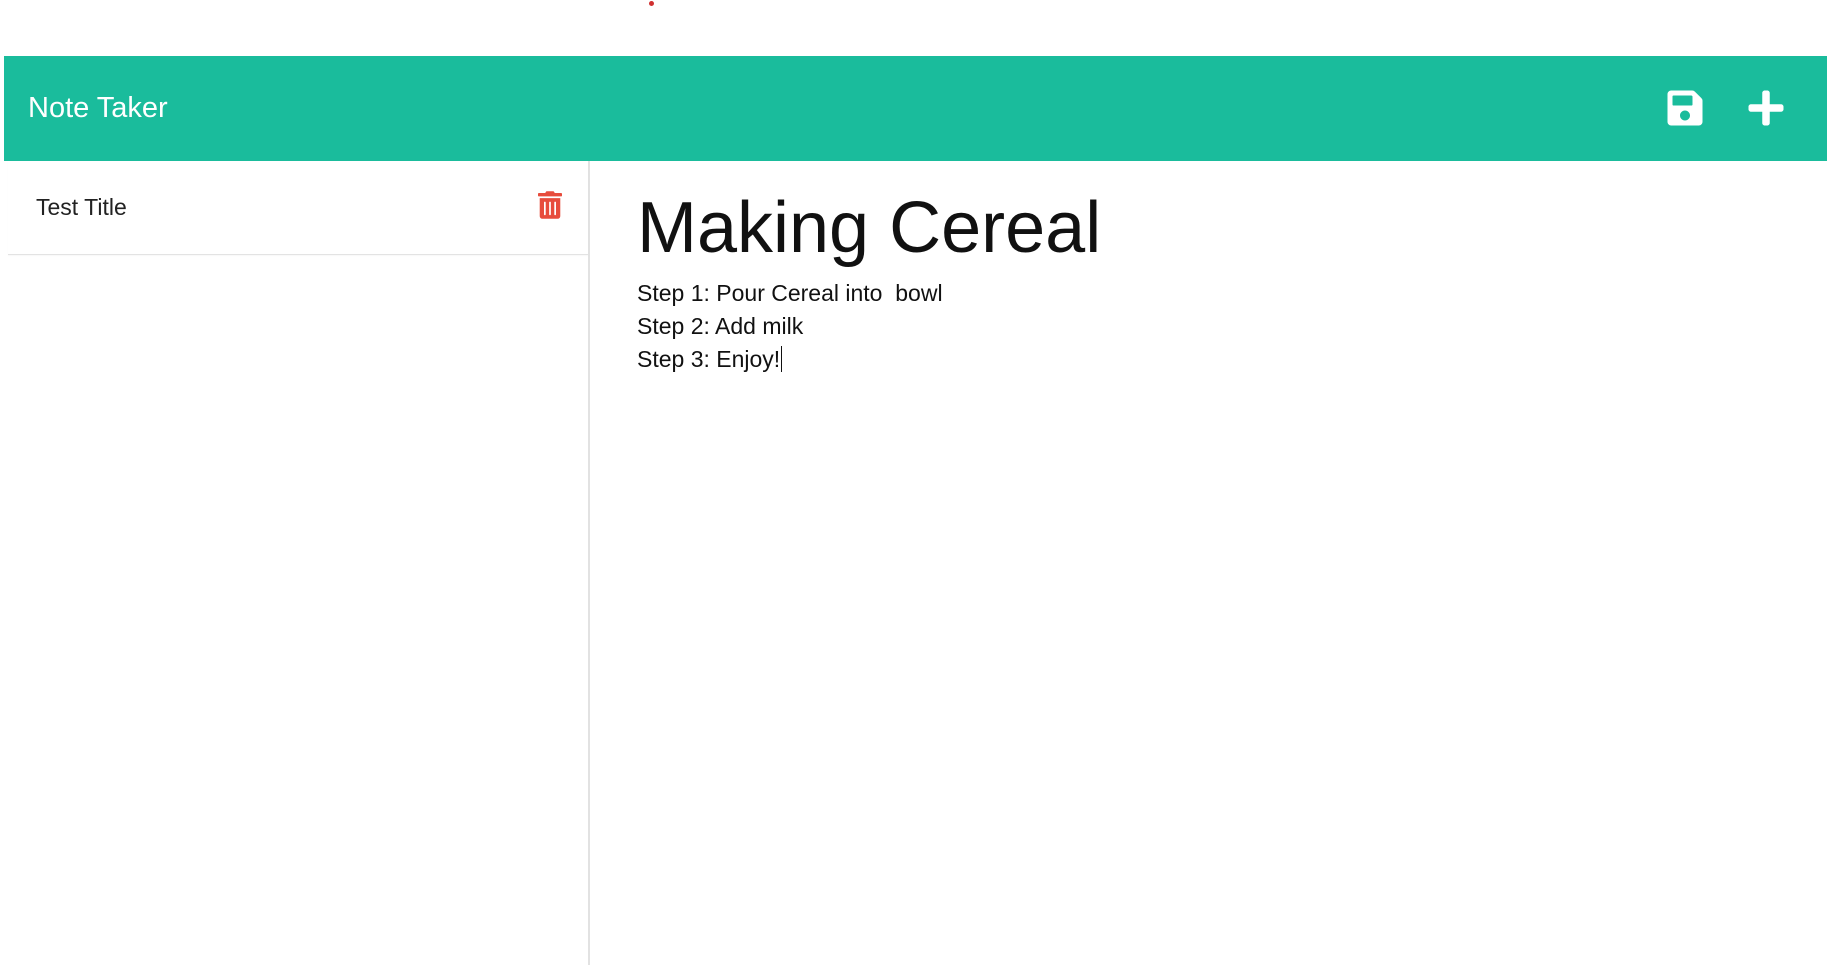  What do you see at coordinates (782, 359) in the screenshot?
I see `text-caret` at bounding box center [782, 359].